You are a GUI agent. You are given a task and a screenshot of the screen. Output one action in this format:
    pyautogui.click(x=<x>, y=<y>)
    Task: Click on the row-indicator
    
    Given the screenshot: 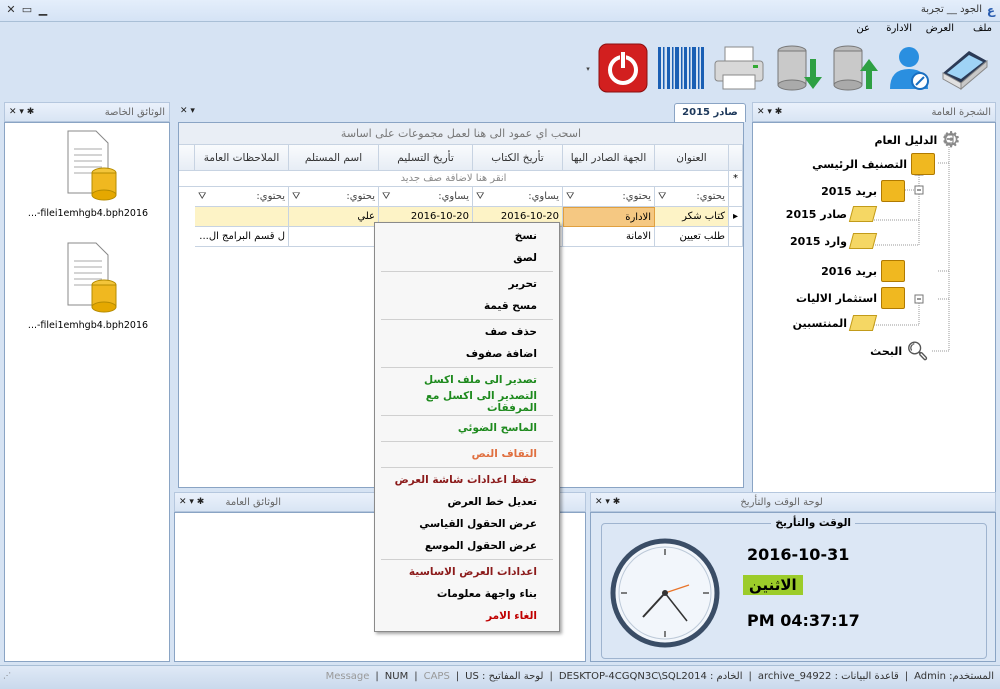 What is the action you would take?
    pyautogui.click(x=736, y=237)
    